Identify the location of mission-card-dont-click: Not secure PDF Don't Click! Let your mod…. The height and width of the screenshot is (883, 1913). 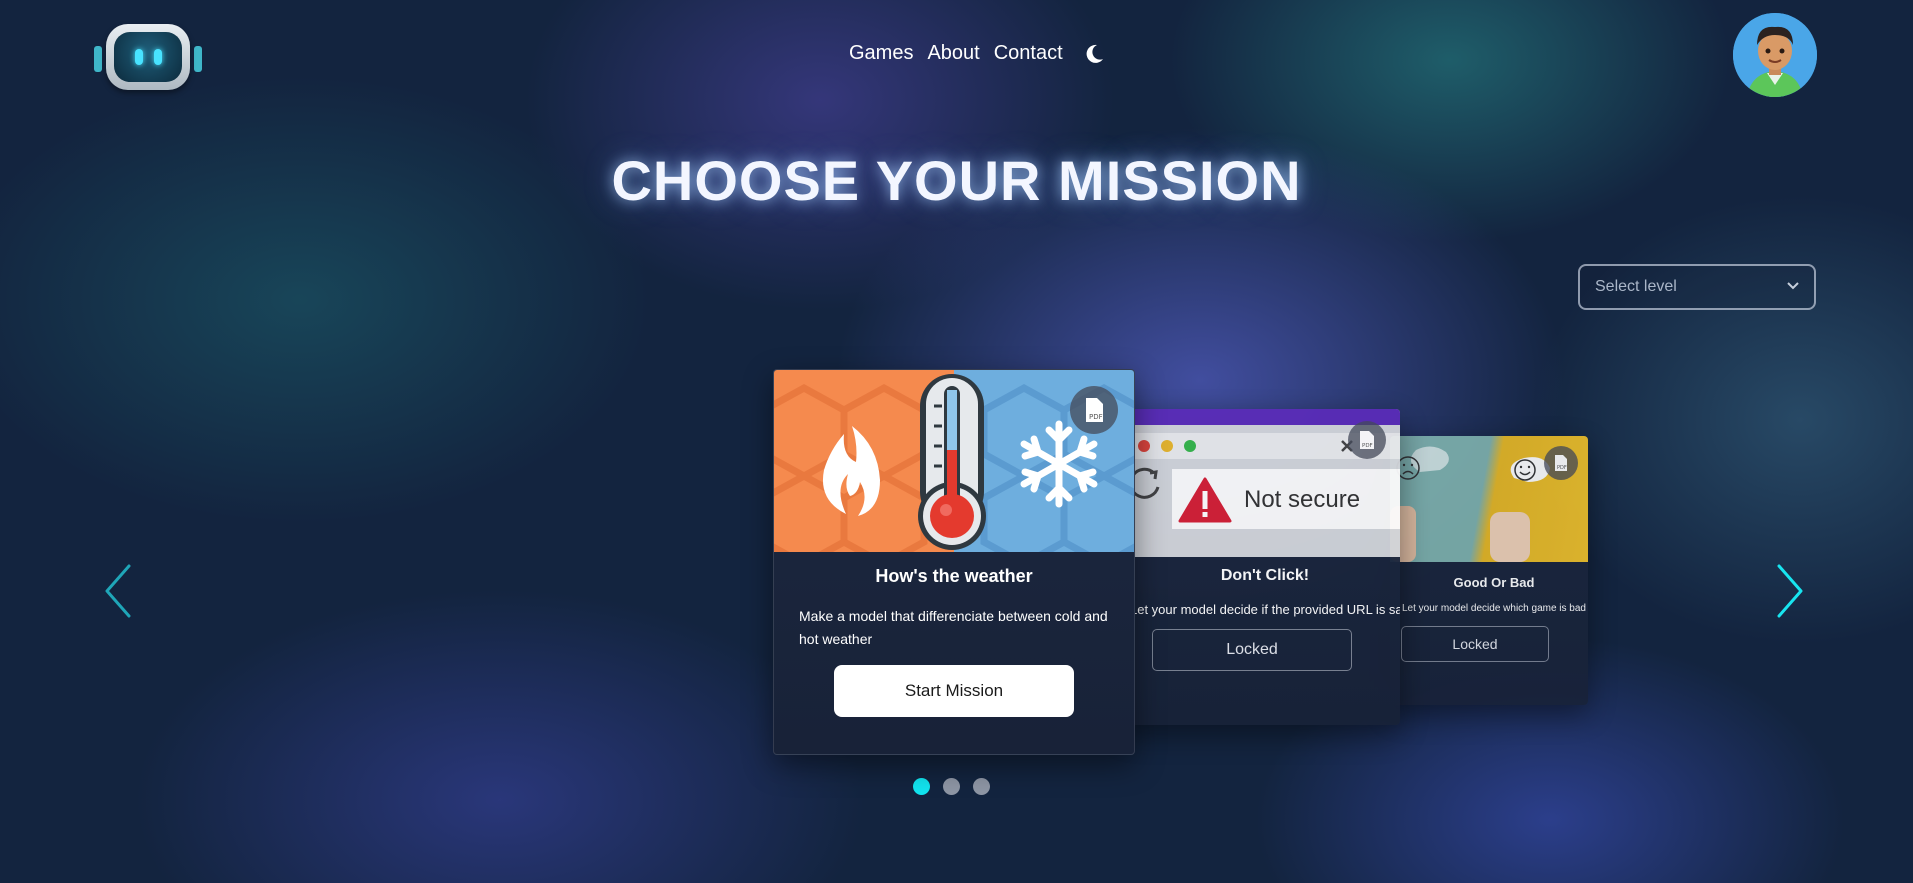
(1260, 567).